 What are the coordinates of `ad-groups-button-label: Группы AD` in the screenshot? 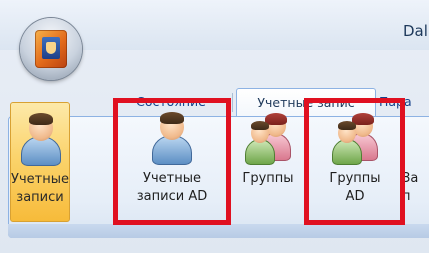 It's located at (355, 187).